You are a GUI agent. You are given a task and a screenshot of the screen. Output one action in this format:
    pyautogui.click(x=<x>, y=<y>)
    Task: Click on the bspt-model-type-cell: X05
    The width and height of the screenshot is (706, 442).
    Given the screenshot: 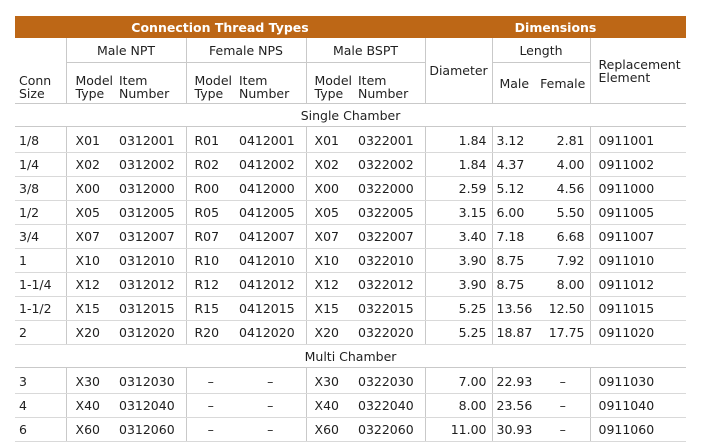 What is the action you would take?
    pyautogui.click(x=329, y=212)
    